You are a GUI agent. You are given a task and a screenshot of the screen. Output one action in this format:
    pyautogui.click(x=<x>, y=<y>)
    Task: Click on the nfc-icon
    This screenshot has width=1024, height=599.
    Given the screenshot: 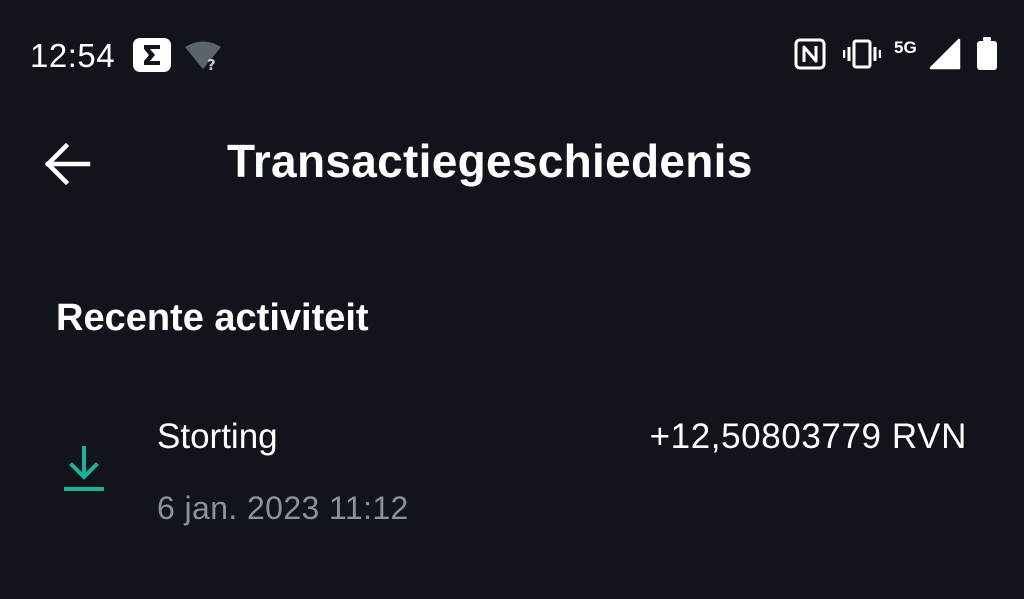 What is the action you would take?
    pyautogui.click(x=810, y=56)
    